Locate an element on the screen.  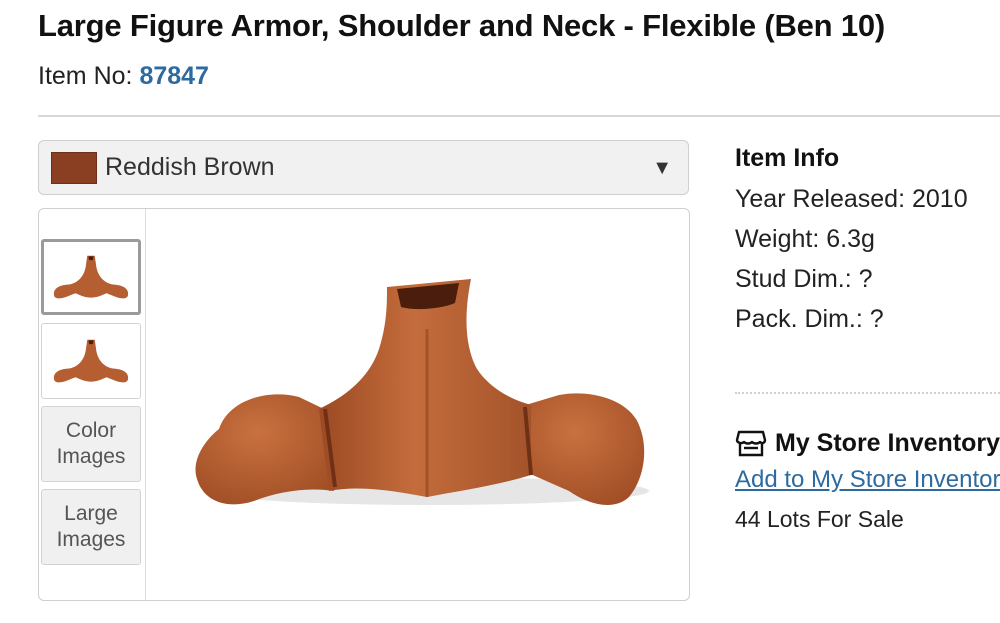
item-number: Item No: 87847 is located at coordinates (123, 76).